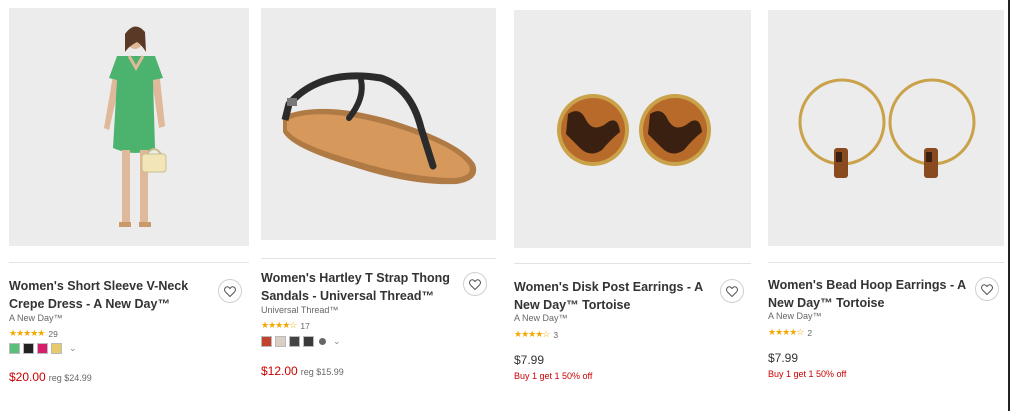  Describe the element at coordinates (279, 371) in the screenshot. I see `sale-price: $12.00` at that location.